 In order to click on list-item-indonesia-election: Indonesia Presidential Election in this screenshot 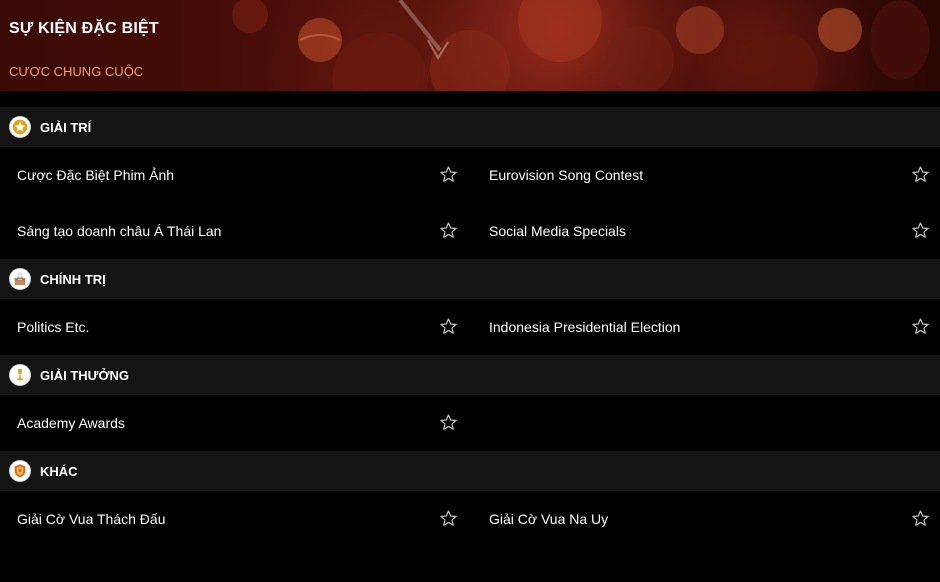, I will do `click(705, 327)`.